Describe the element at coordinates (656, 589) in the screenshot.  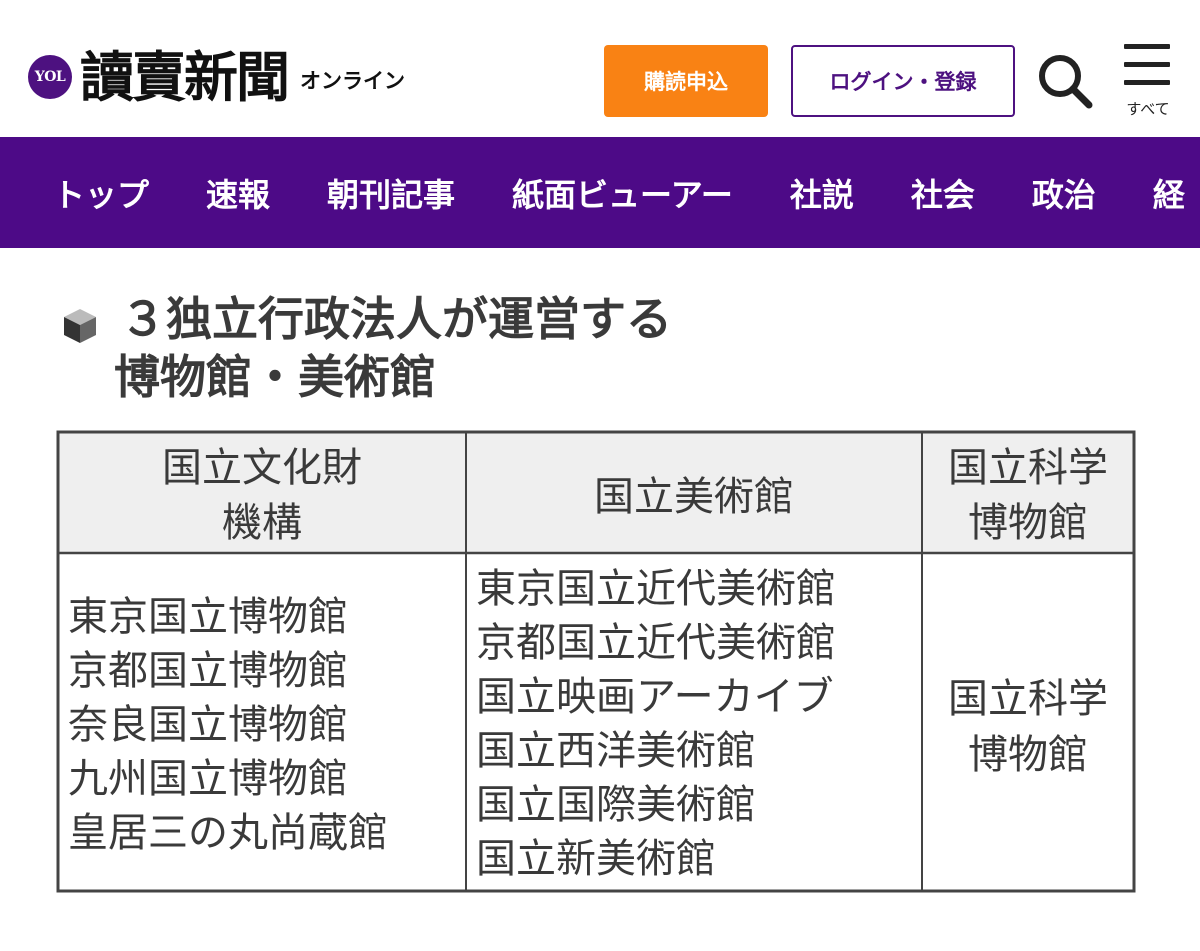
I see `museum-item: 東京国立近代美術館` at that location.